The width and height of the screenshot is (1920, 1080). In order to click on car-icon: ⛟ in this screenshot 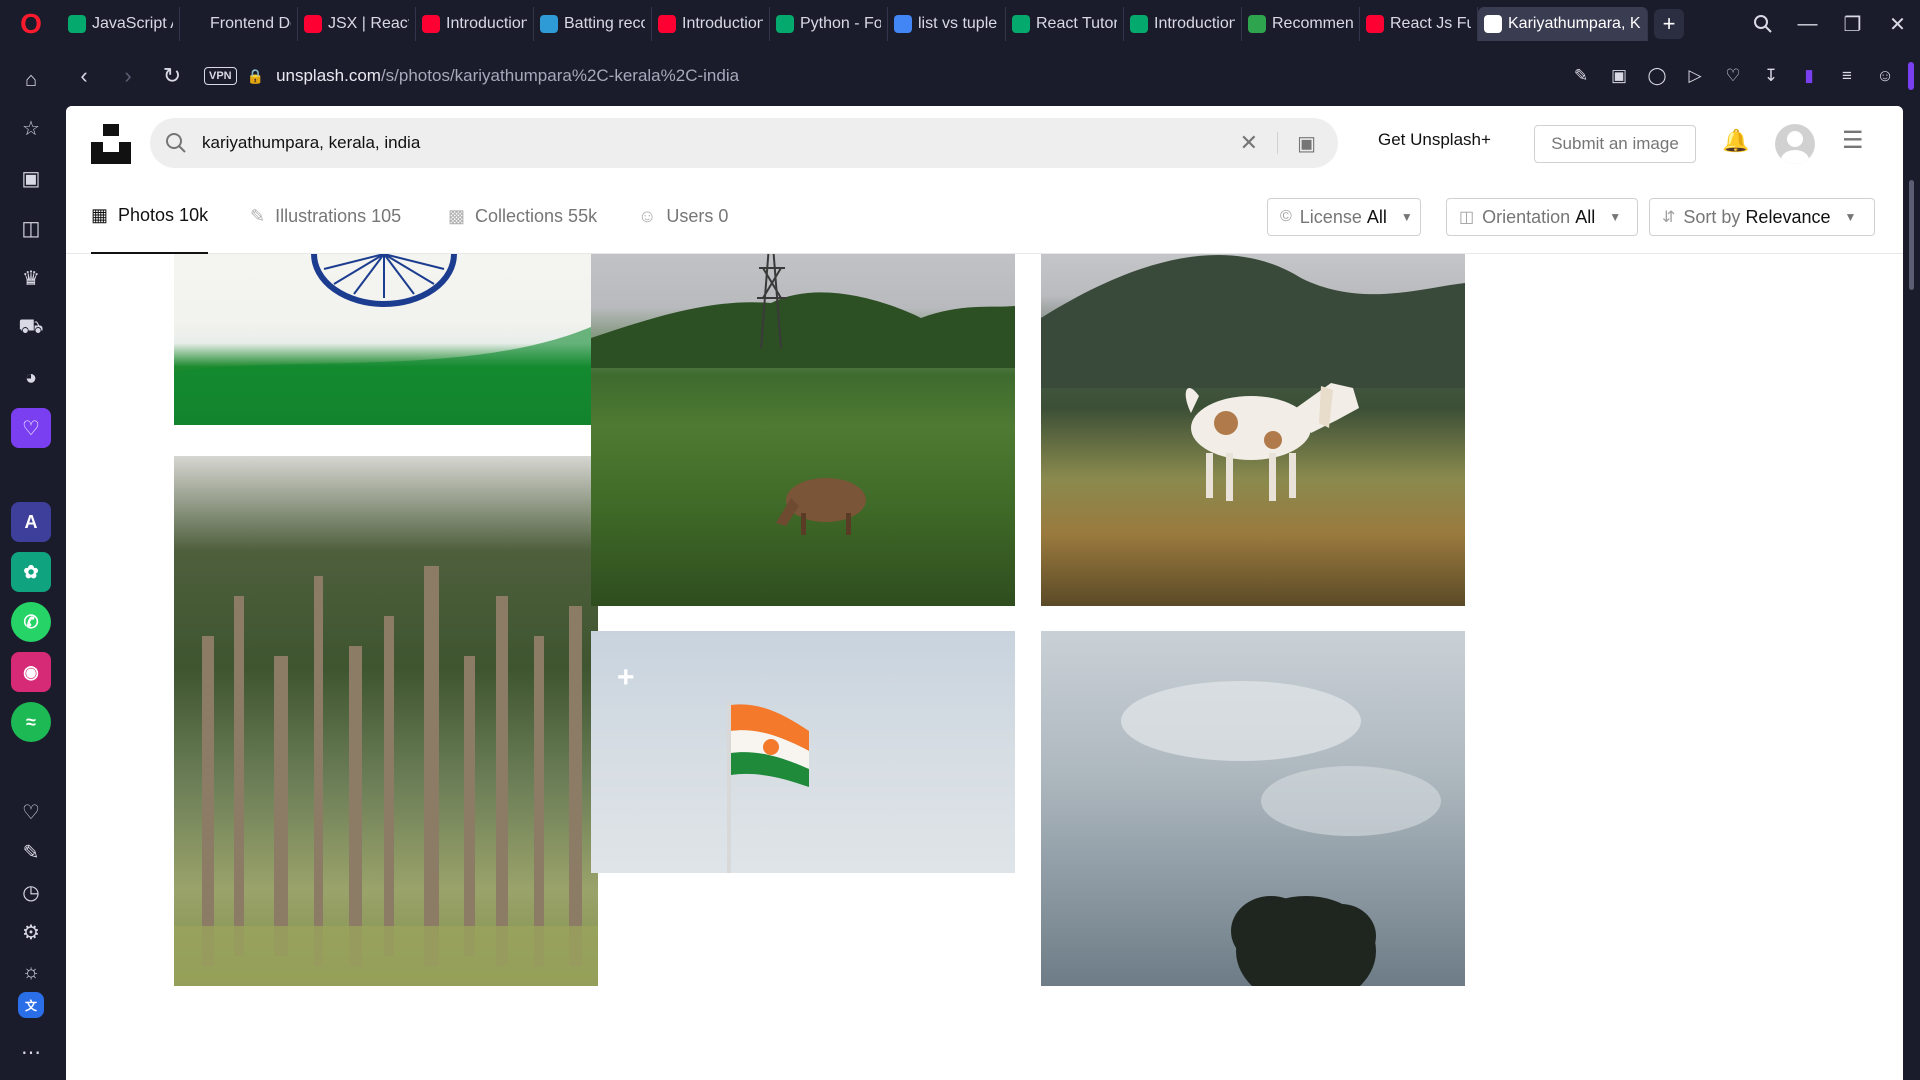, I will do `click(31, 328)`.